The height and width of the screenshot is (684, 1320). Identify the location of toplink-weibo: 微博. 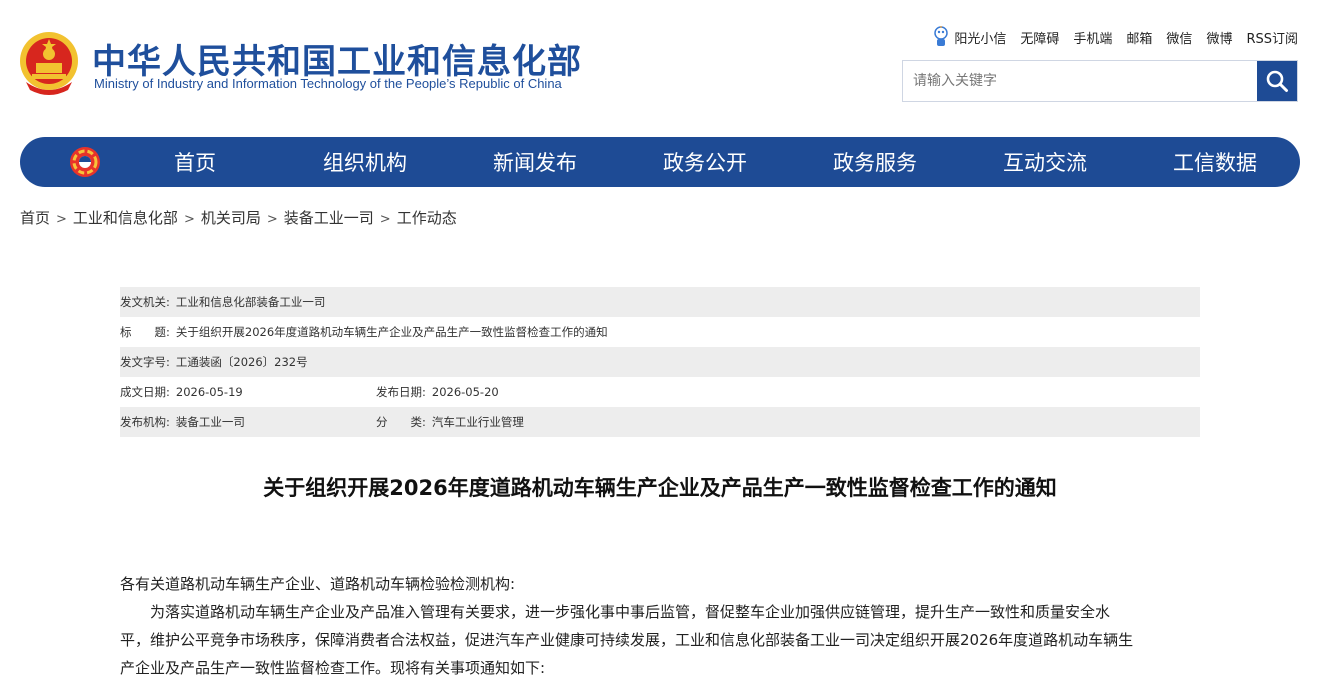
(1219, 37).